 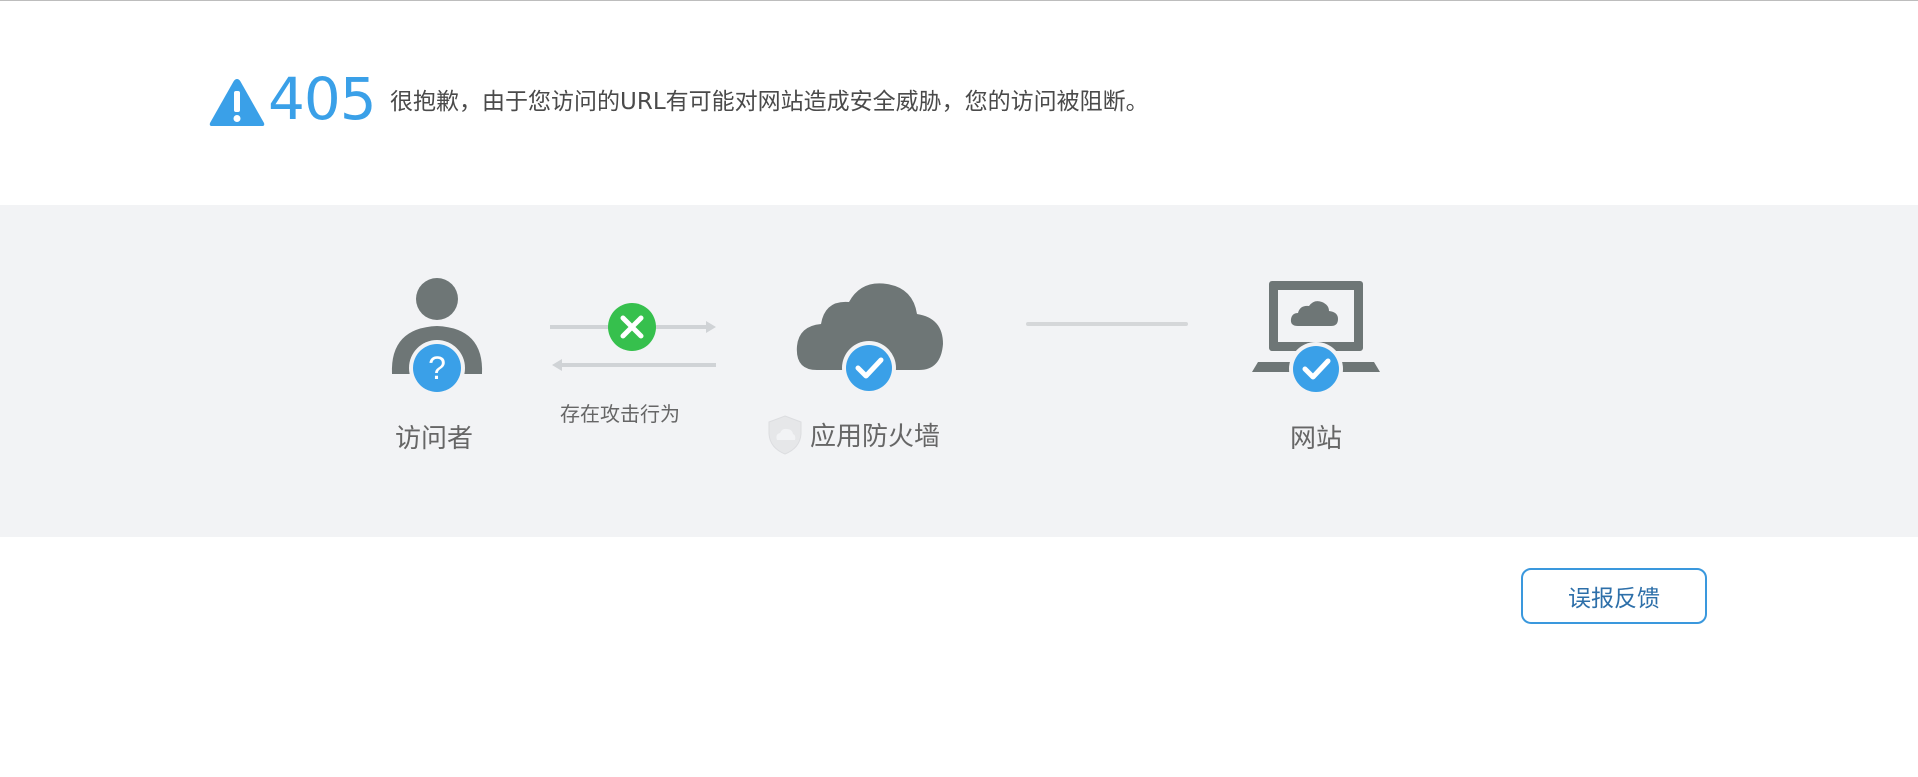 What do you see at coordinates (869, 339) in the screenshot?
I see `cloud-check-icon` at bounding box center [869, 339].